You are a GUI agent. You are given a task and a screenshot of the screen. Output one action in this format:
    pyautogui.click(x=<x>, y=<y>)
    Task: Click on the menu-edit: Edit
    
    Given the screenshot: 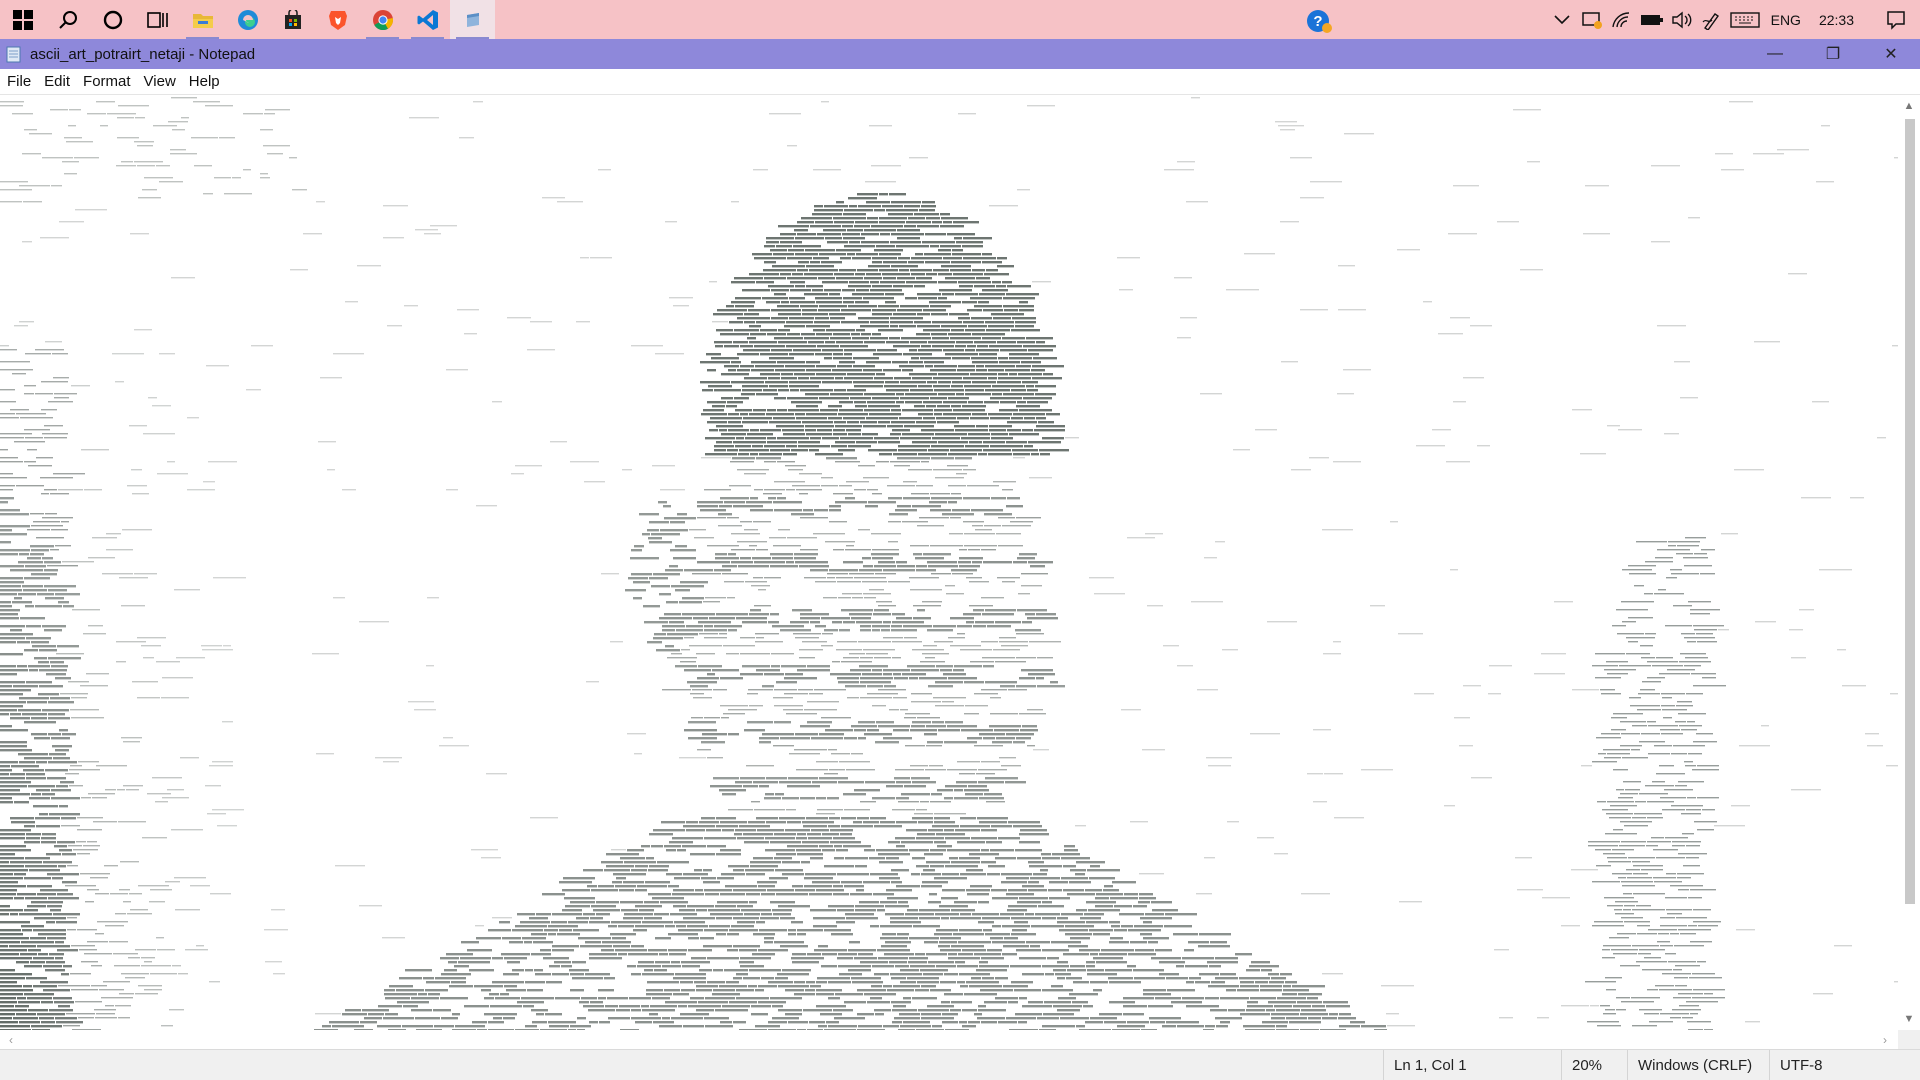 What is the action you would take?
    pyautogui.click(x=56, y=81)
    